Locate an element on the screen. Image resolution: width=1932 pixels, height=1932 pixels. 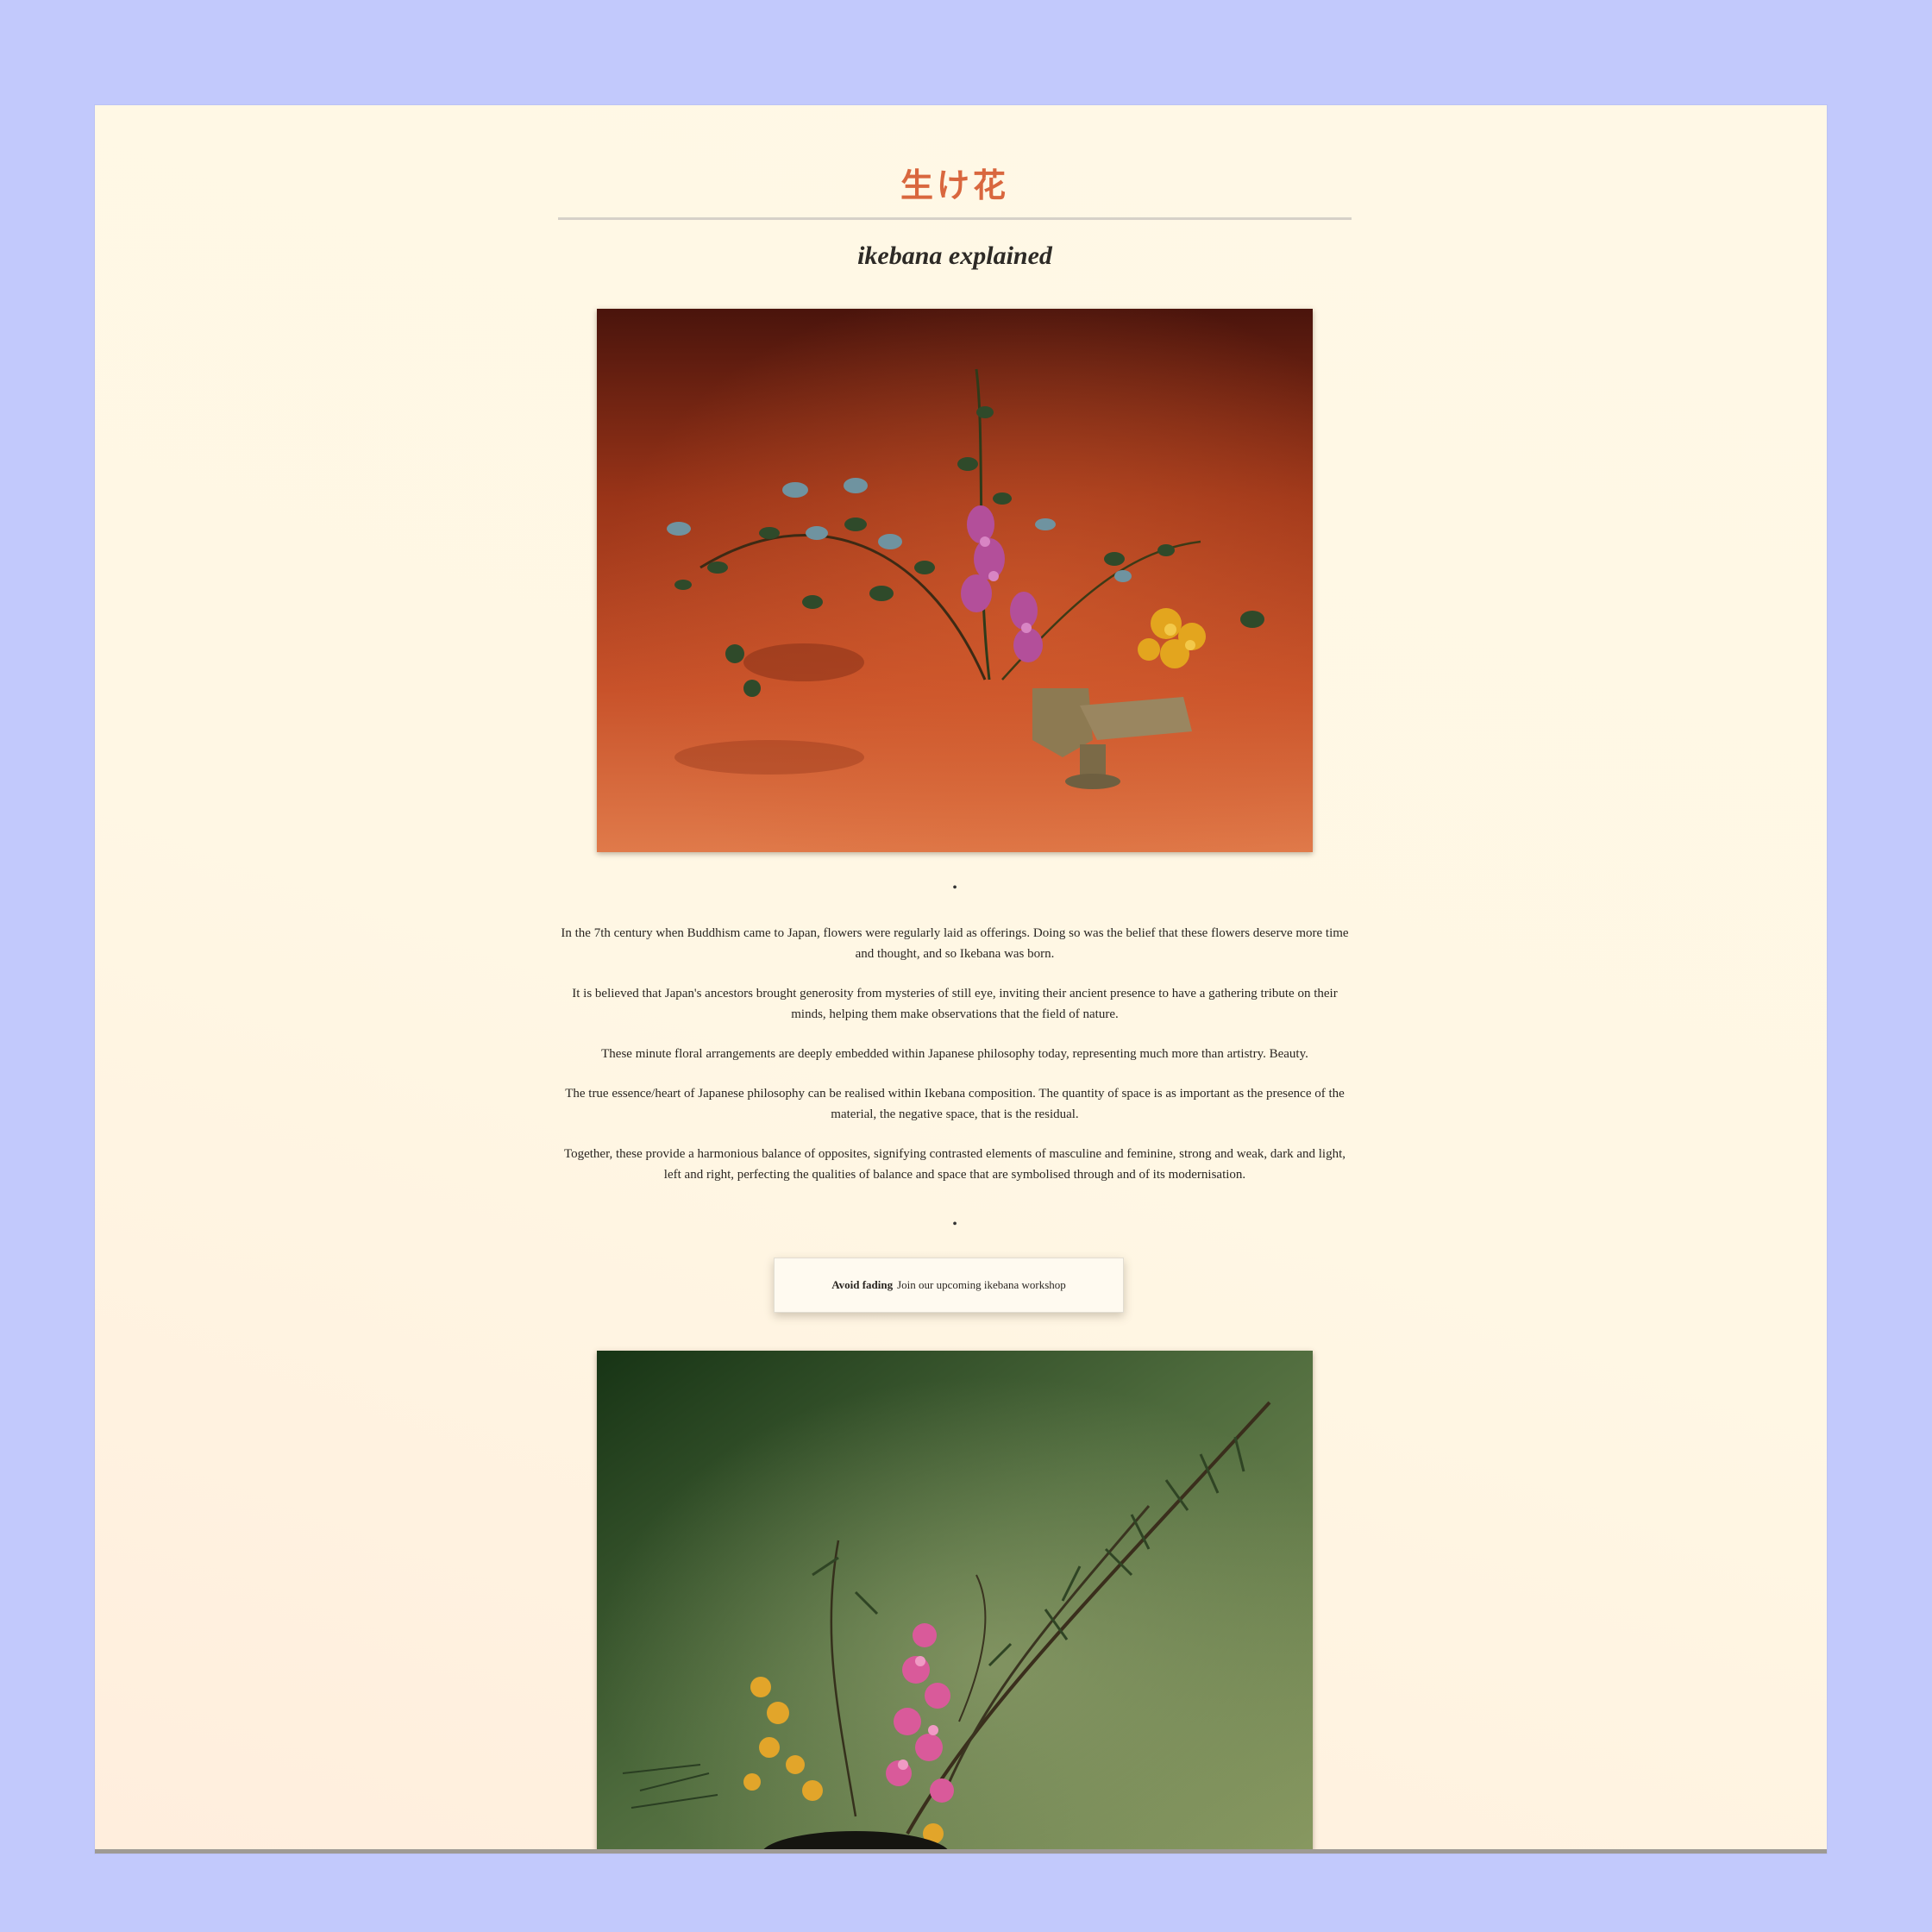
ikebana-photo-red is located at coordinates (955, 581).